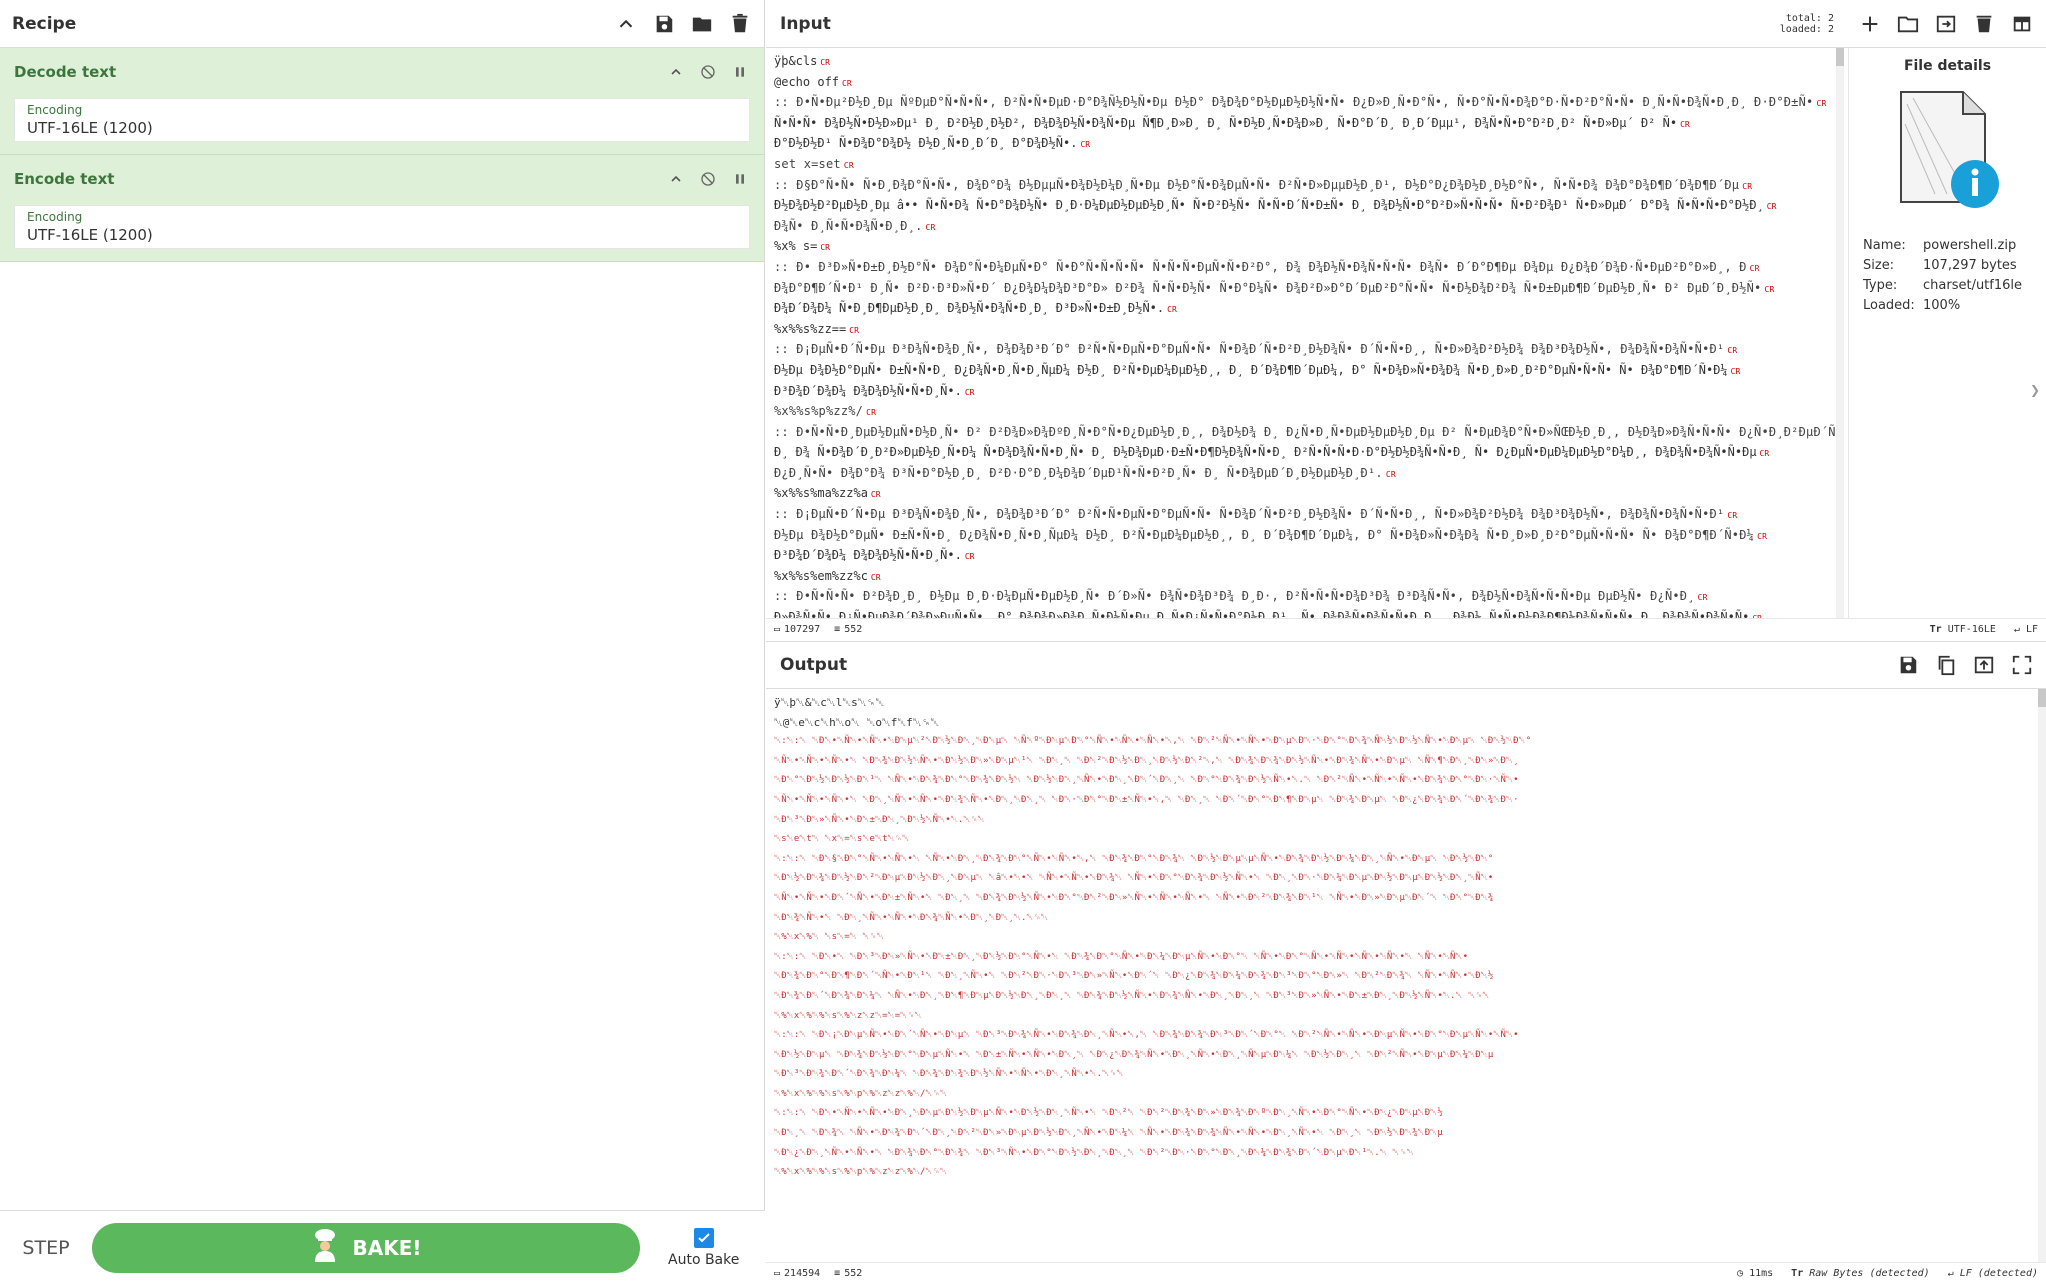  Describe the element at coordinates (814, 665) in the screenshot. I see `output-title: Output` at that location.